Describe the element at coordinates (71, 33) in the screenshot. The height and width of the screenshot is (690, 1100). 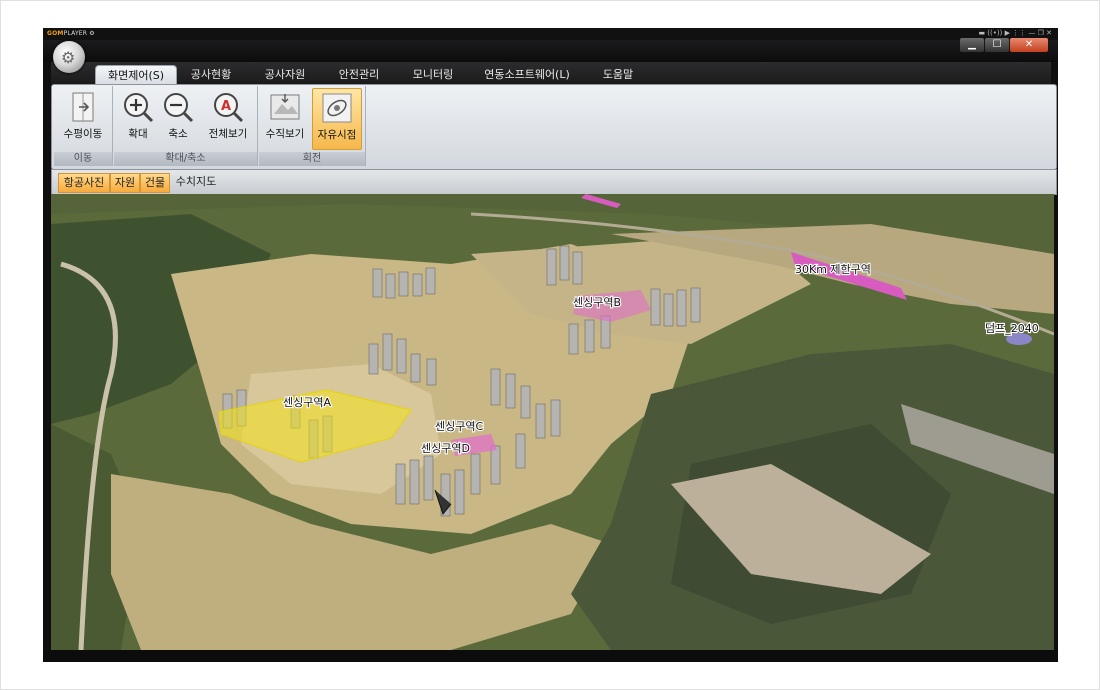
I see `player-brand: GOMPLAYER ⚙` at that location.